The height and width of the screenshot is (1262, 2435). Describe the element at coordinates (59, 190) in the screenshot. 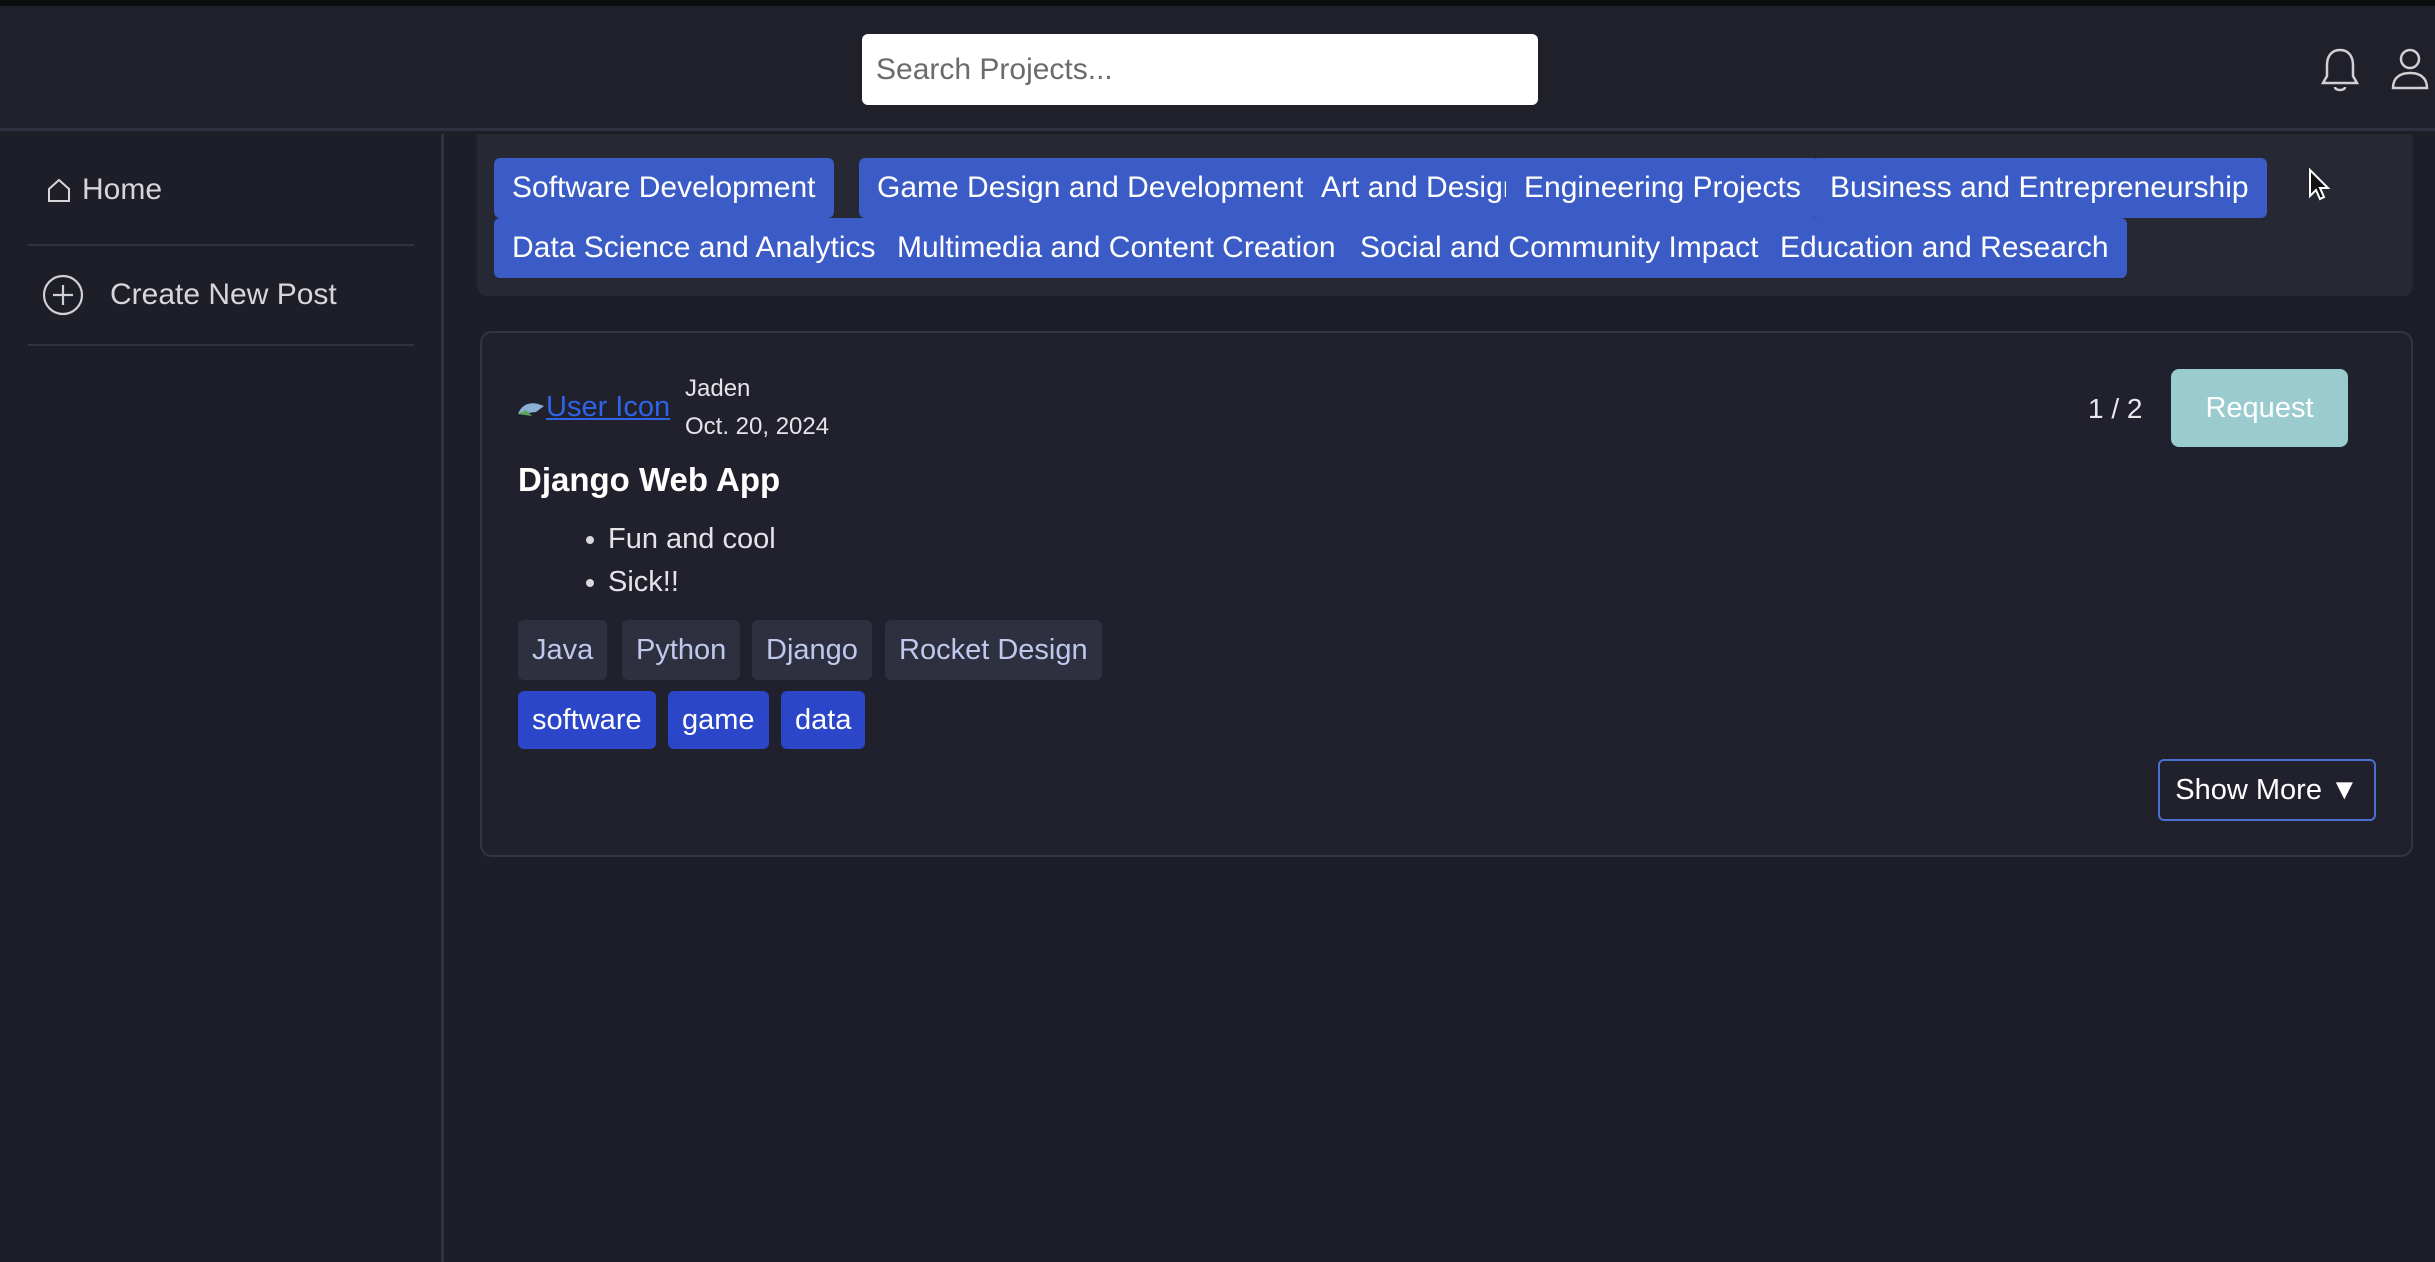

I see `home-icon` at that location.